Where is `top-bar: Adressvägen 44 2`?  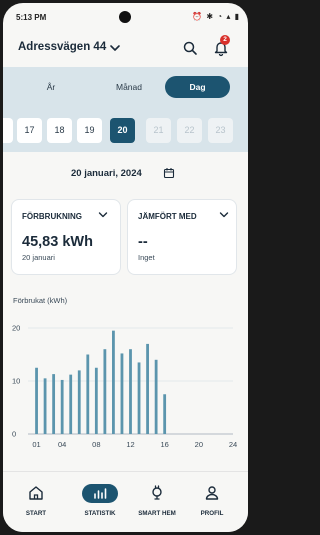
top-bar: Adressvägen 44 2 is located at coordinates (125, 49).